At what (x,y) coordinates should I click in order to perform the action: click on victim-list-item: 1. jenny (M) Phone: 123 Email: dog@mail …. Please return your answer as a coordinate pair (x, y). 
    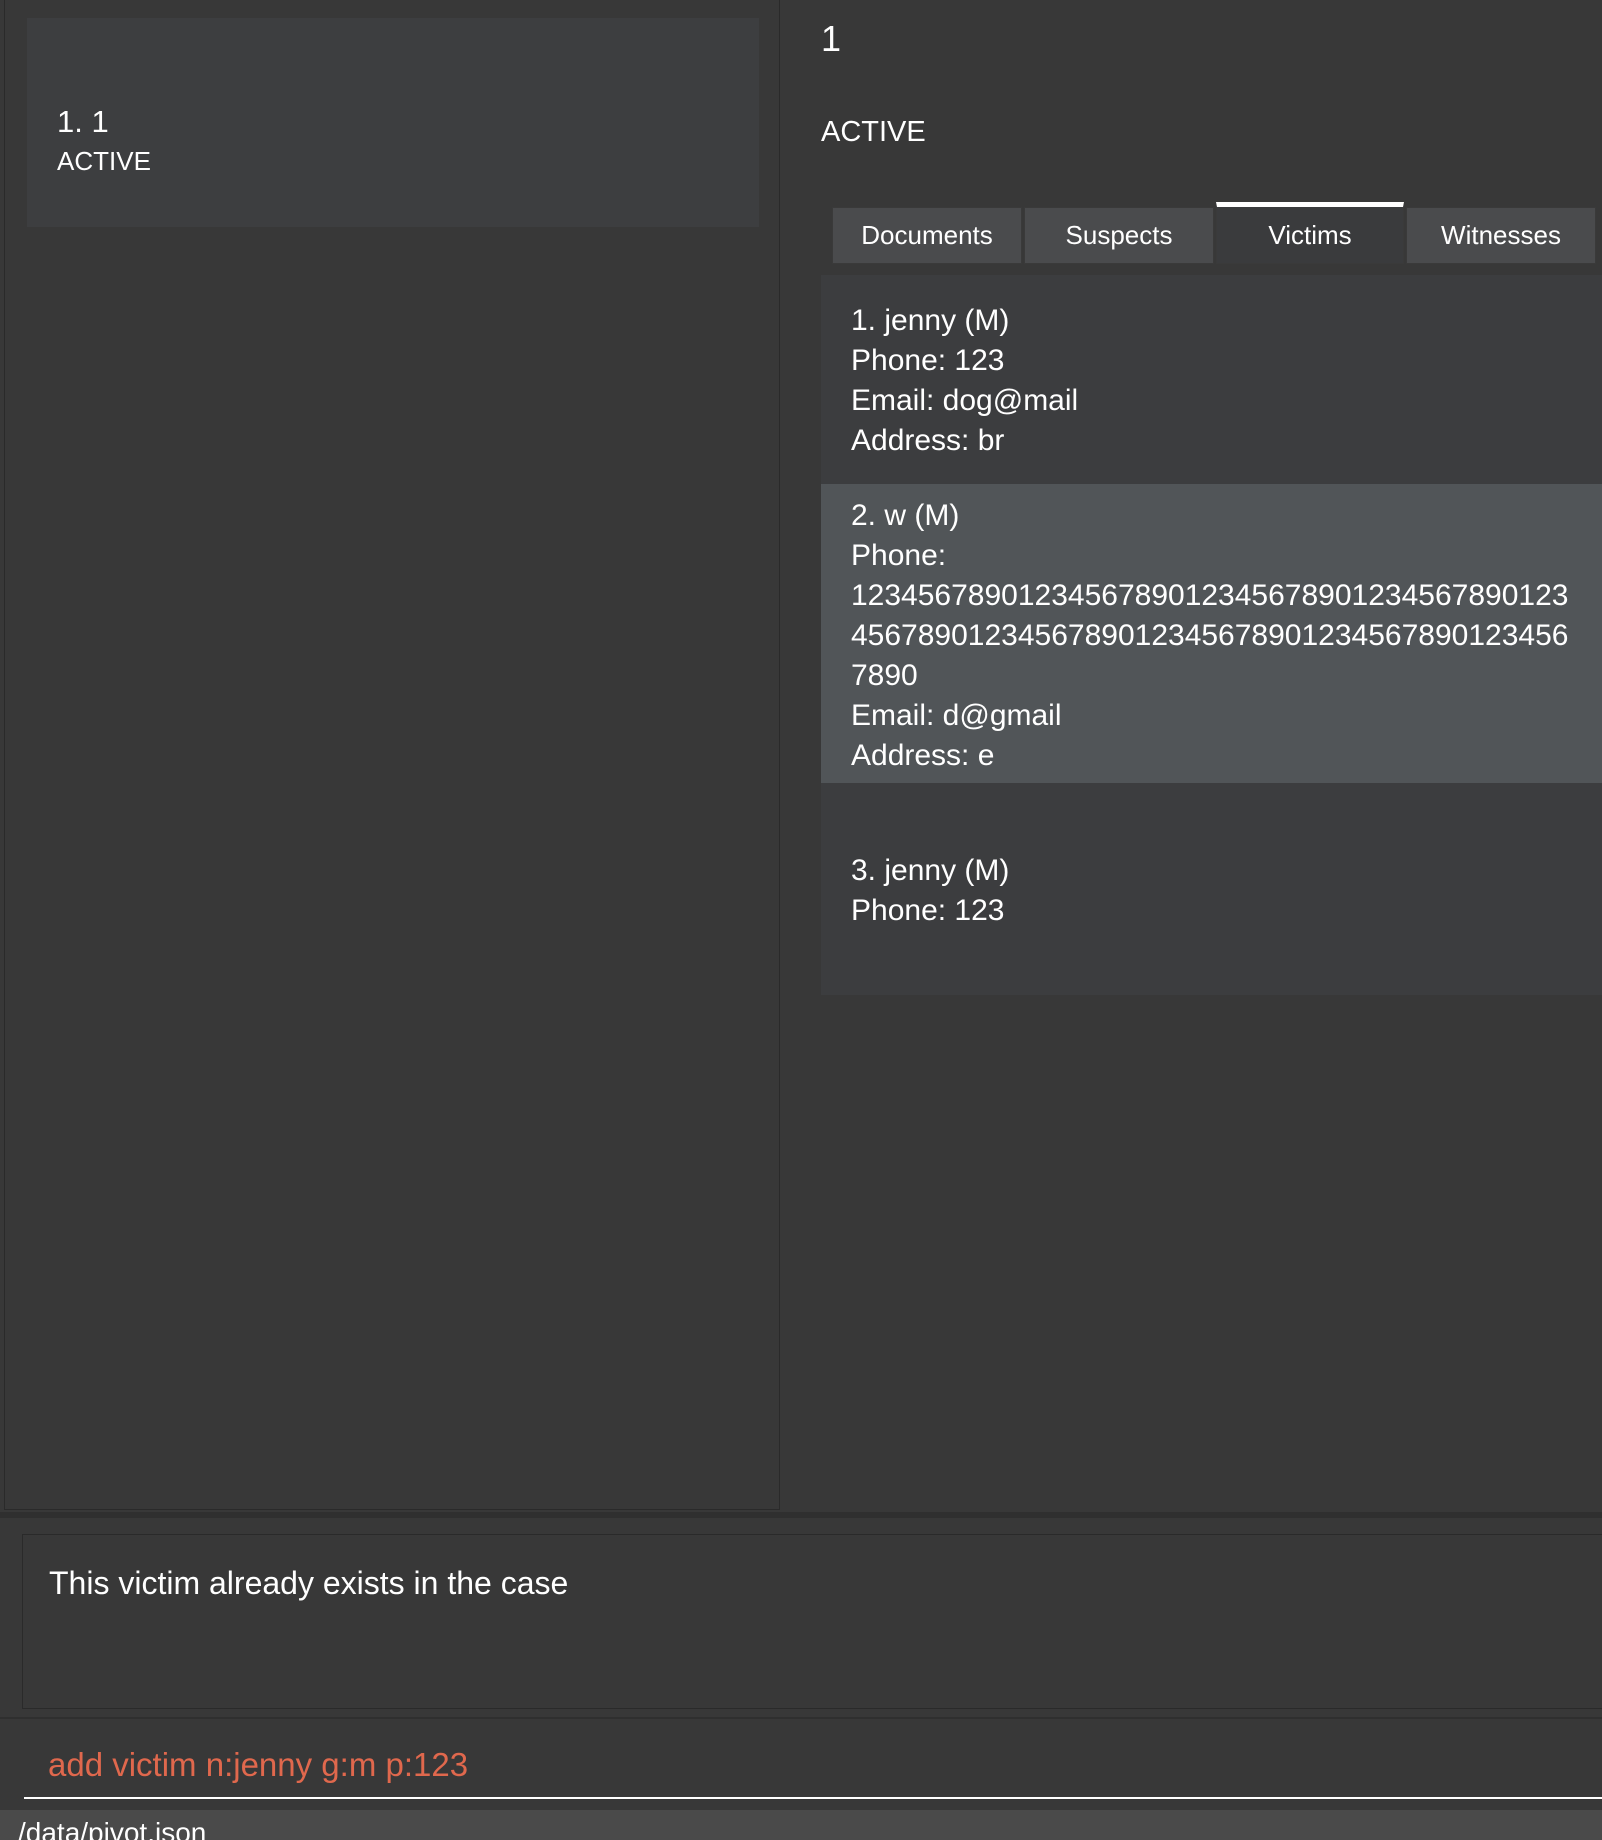
    Looking at the image, I should click on (1211, 381).